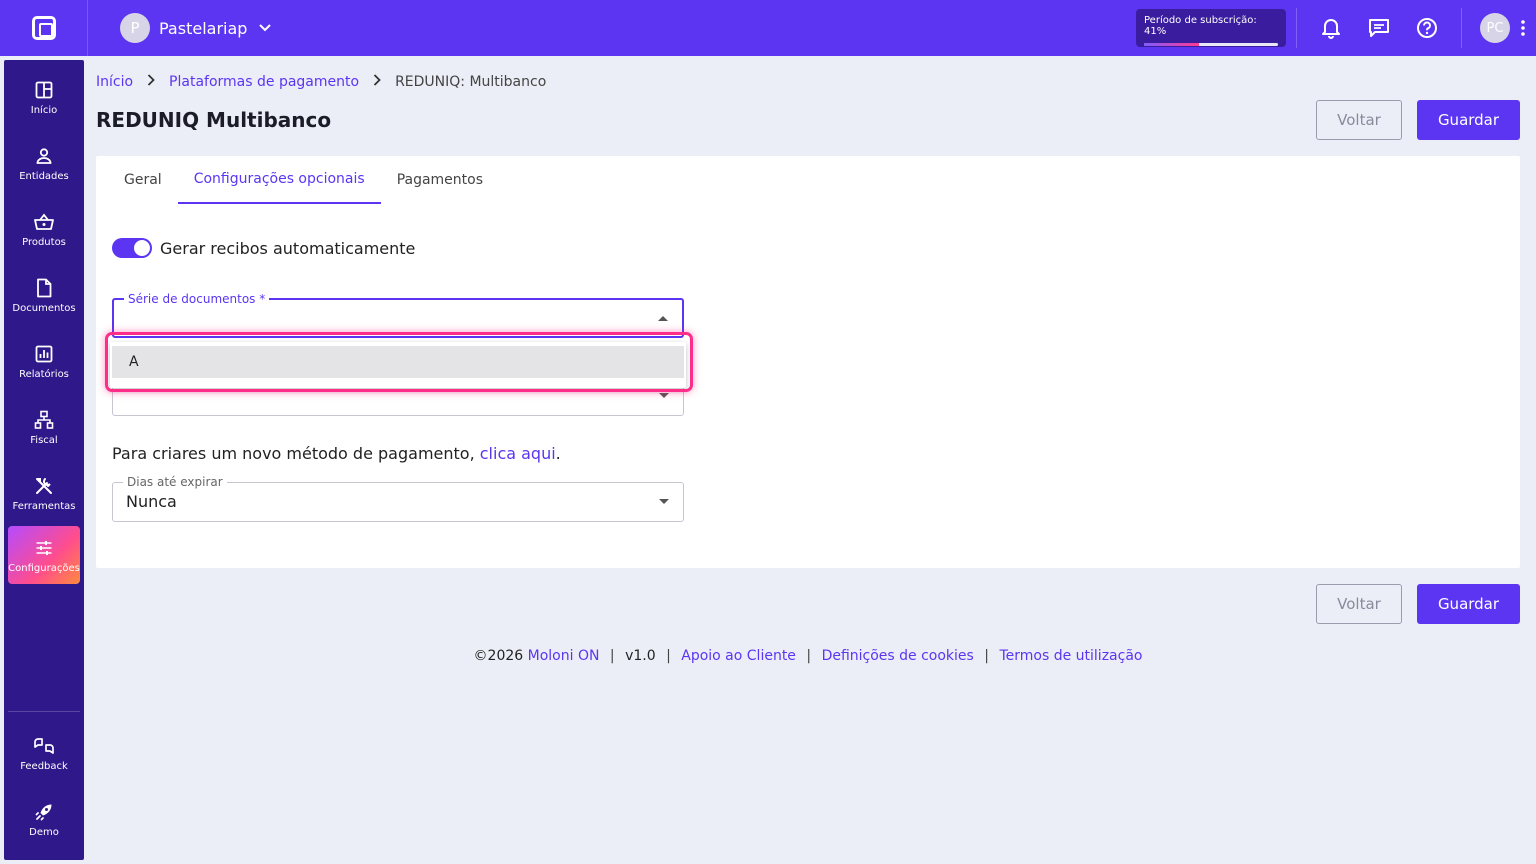 The height and width of the screenshot is (864, 1536). I want to click on sidebar-item-fiscal: Fiscal, so click(44, 427).